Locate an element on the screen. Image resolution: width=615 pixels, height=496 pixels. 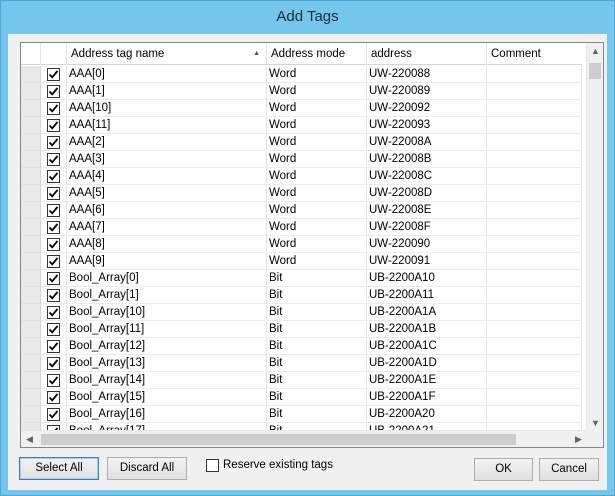
table-row: AAA[0] Word UW-220088 is located at coordinates (301, 74).